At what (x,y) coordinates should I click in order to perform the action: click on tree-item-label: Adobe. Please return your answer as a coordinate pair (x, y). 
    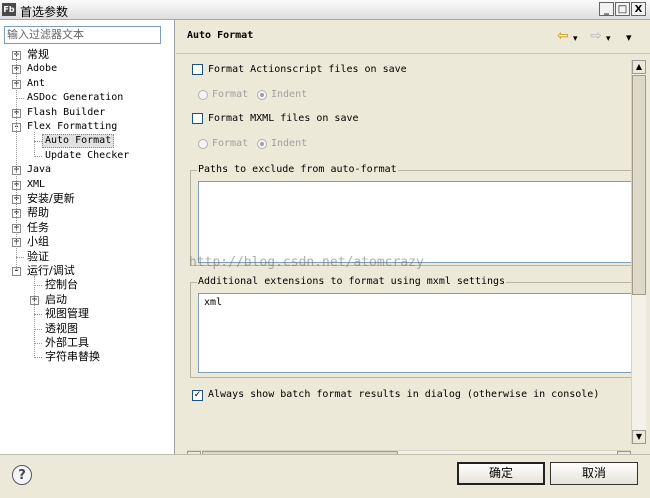
    Looking at the image, I should click on (42, 68).